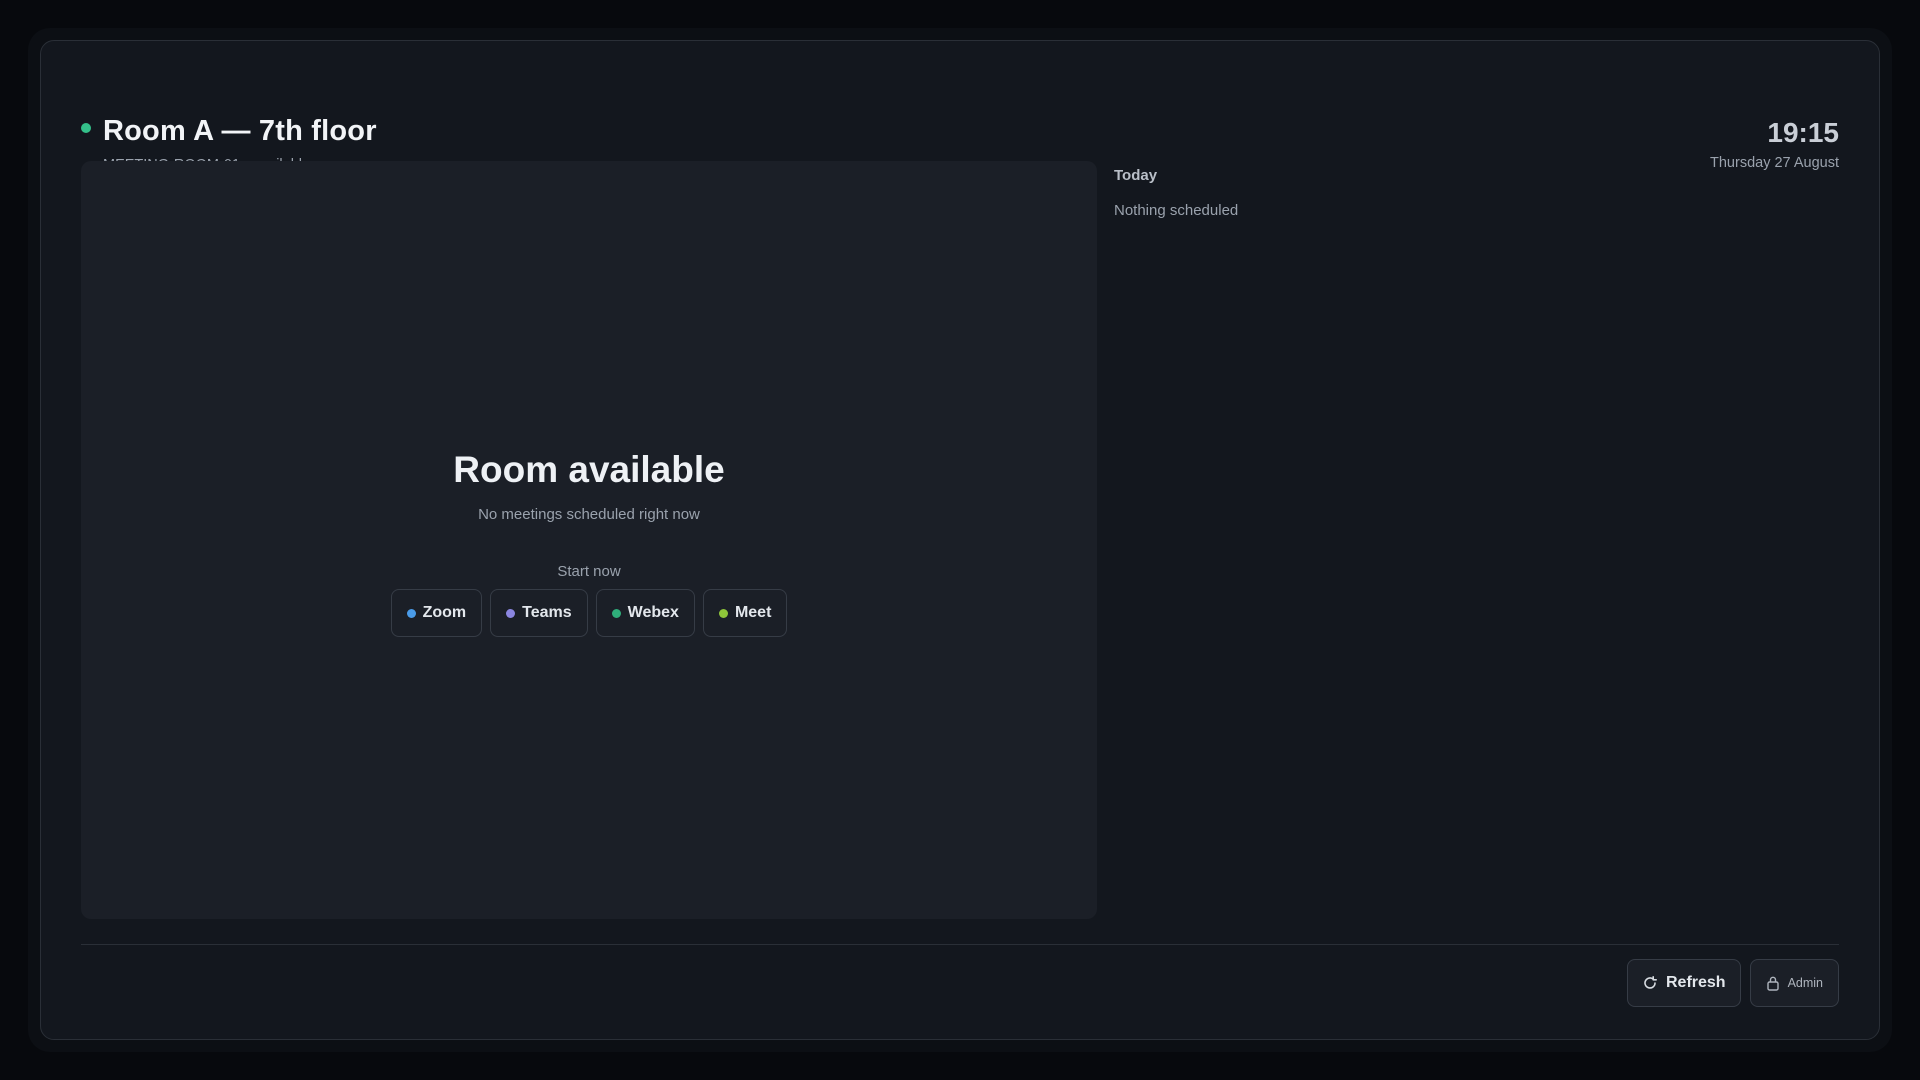 The height and width of the screenshot is (1080, 1920). I want to click on refresh-button: Refresh, so click(1683, 983).